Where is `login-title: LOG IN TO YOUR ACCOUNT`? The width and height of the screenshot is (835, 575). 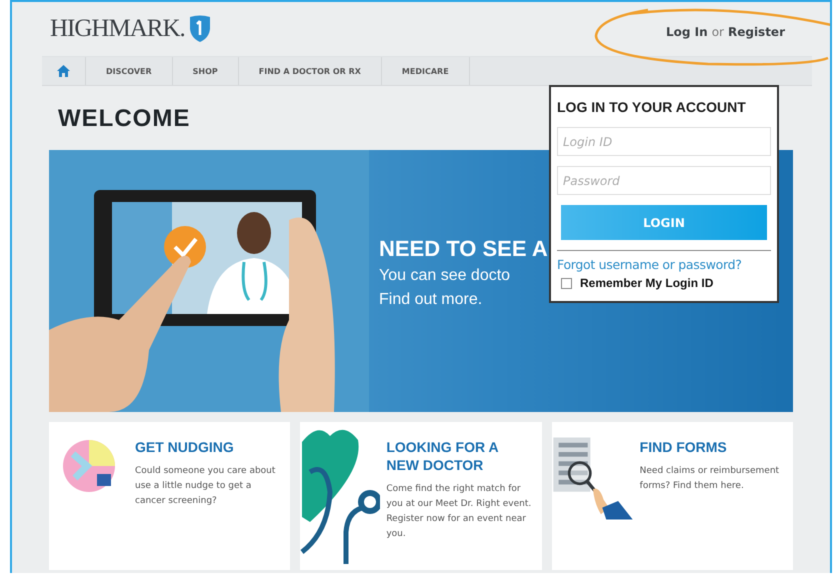
login-title: LOG IN TO YOUR ACCOUNT is located at coordinates (652, 107).